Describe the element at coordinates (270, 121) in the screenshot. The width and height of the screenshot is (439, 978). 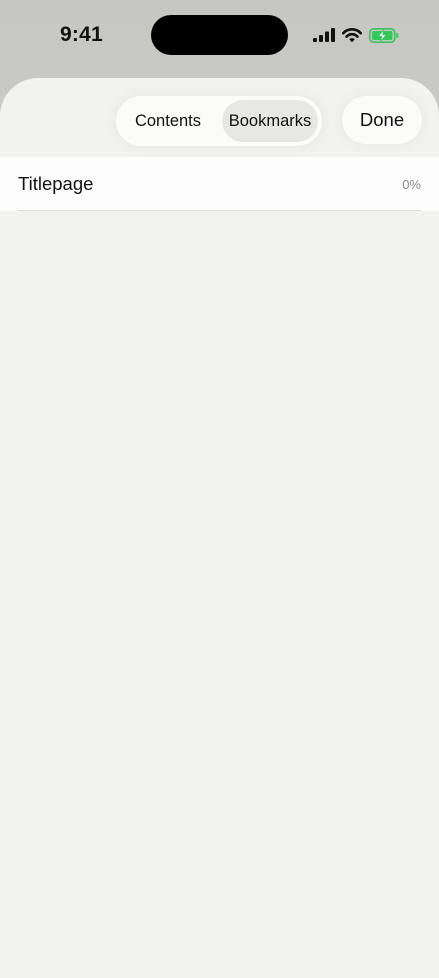
I see `tab-bookmarks: Bookmarks` at that location.